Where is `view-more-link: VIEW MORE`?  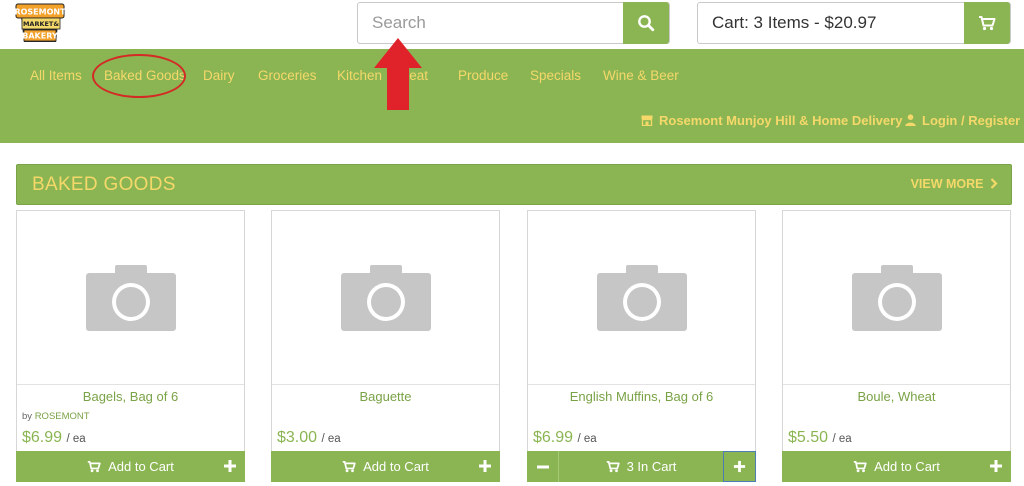 view-more-link: VIEW MORE is located at coordinates (954, 184).